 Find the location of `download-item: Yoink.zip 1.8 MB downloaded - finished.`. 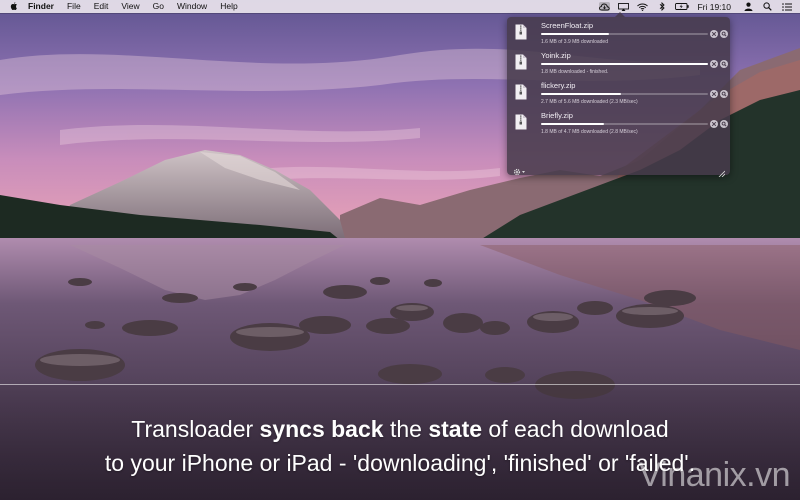

download-item: Yoink.zip 1.8 MB downloaded - finished. is located at coordinates (620, 65).